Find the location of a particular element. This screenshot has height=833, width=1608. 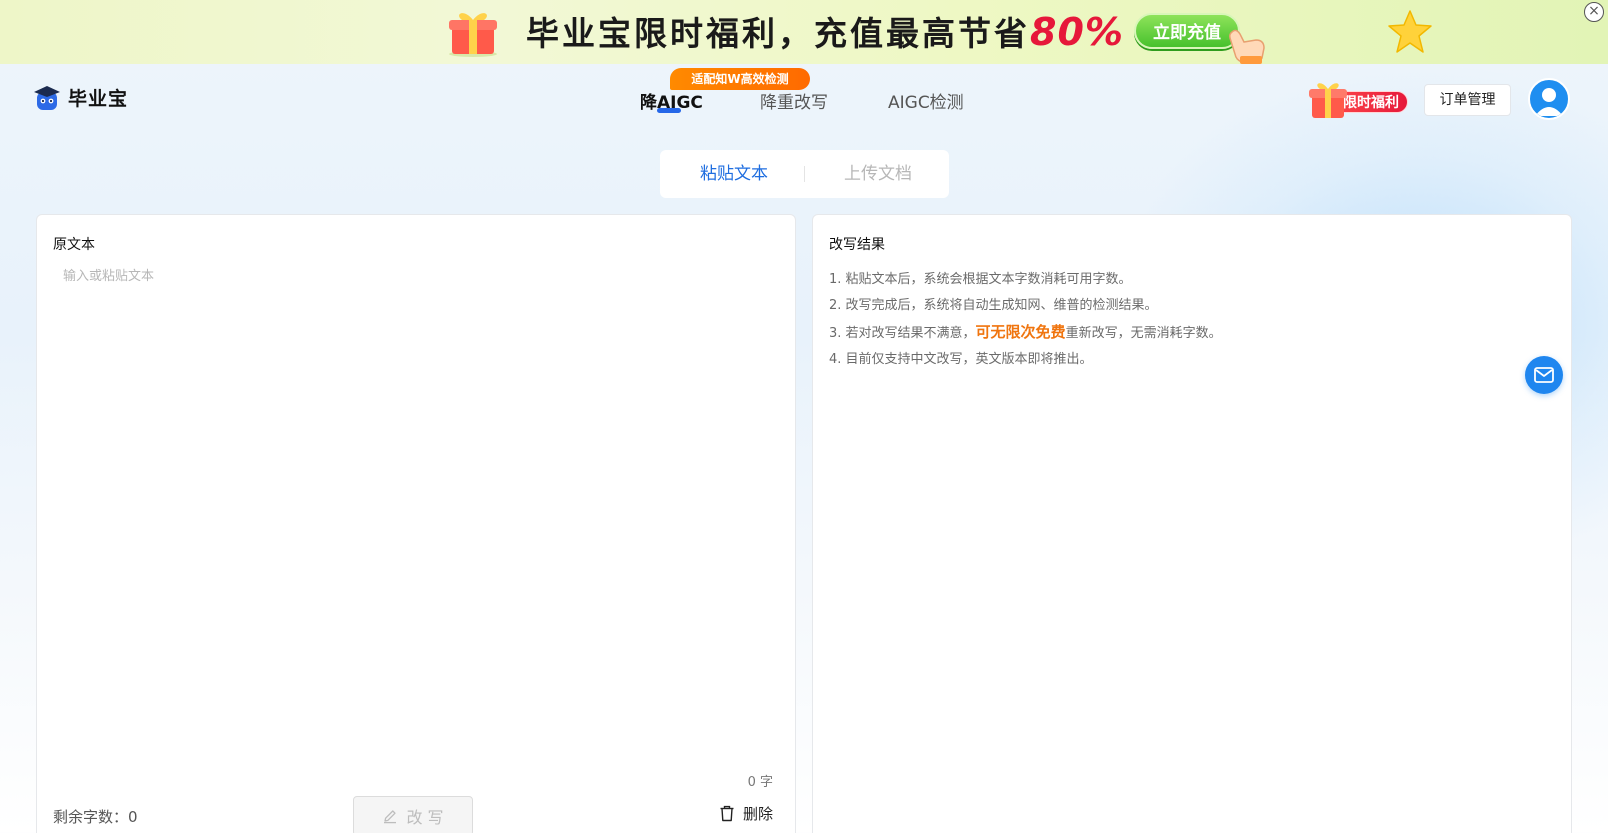

remaining-label: 剩余字数： is located at coordinates (91, 817).